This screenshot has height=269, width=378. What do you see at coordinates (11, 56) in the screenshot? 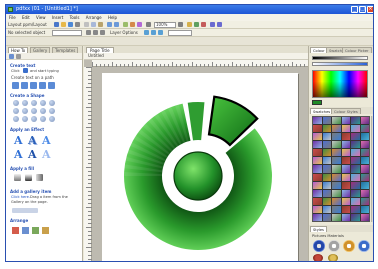
I see `home-icon` at bounding box center [11, 56].